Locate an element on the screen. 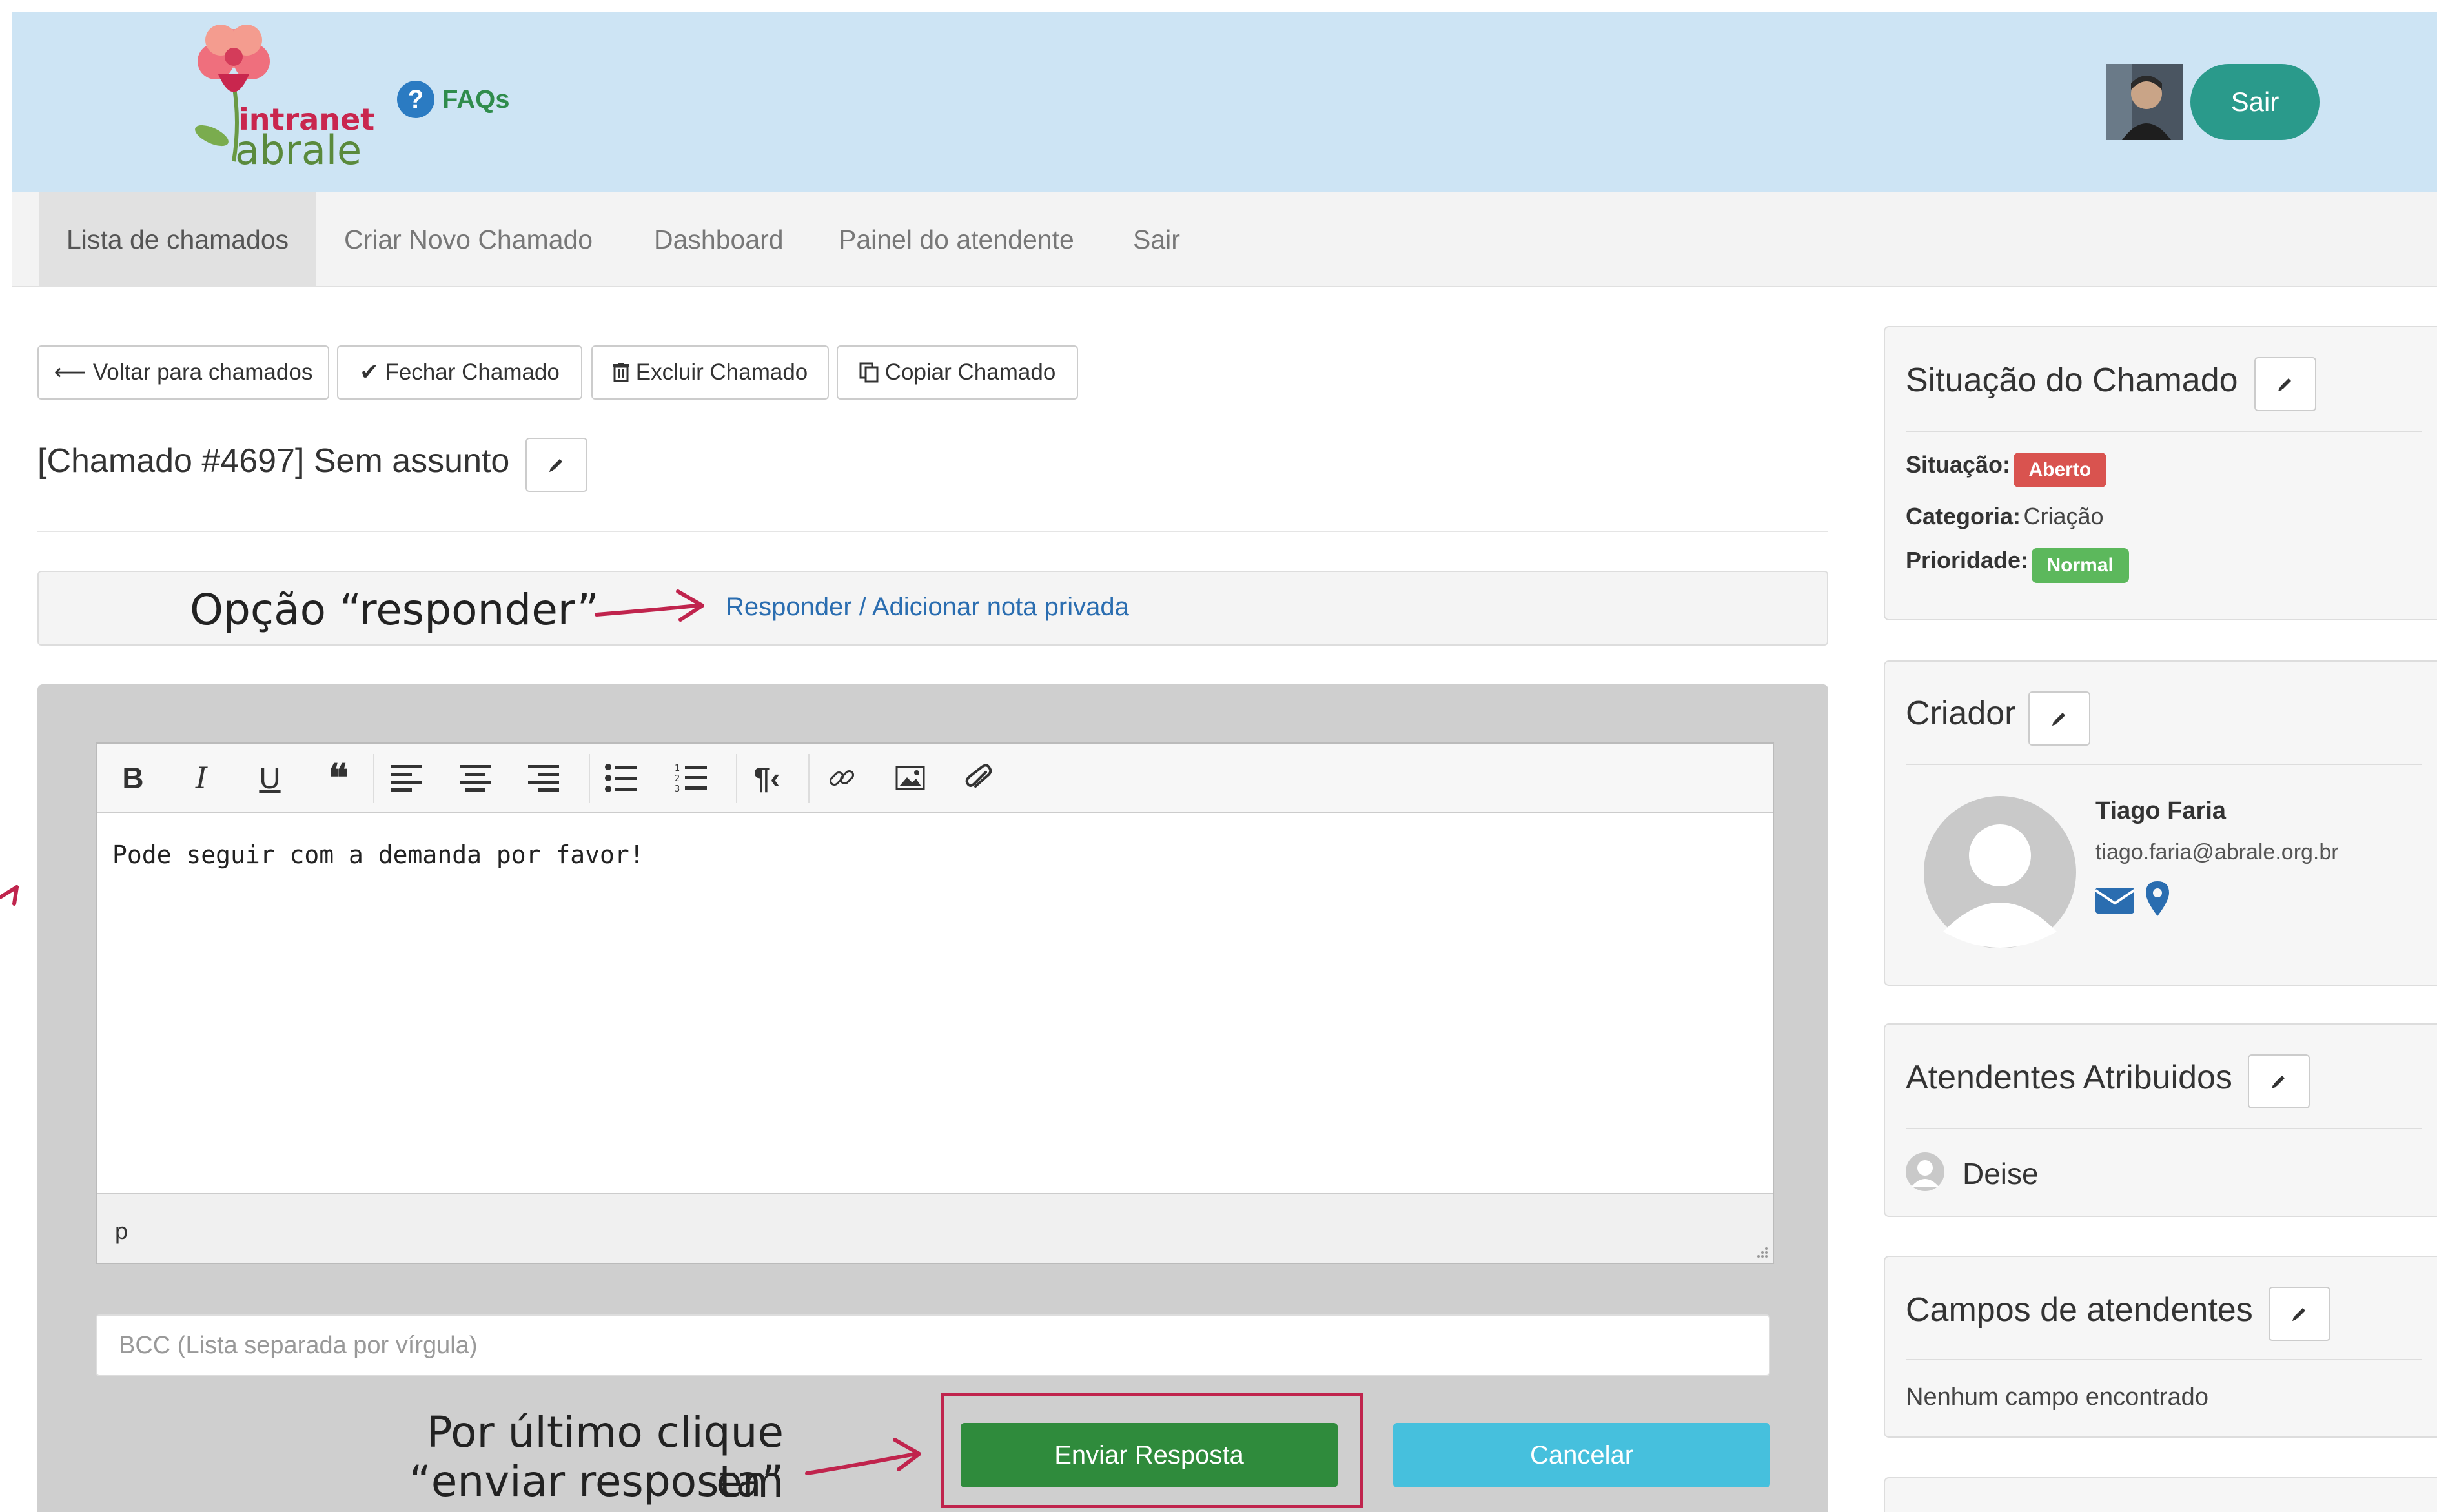 This screenshot has width=2437, height=1512. status-badge: Aberto is located at coordinates (2060, 469).